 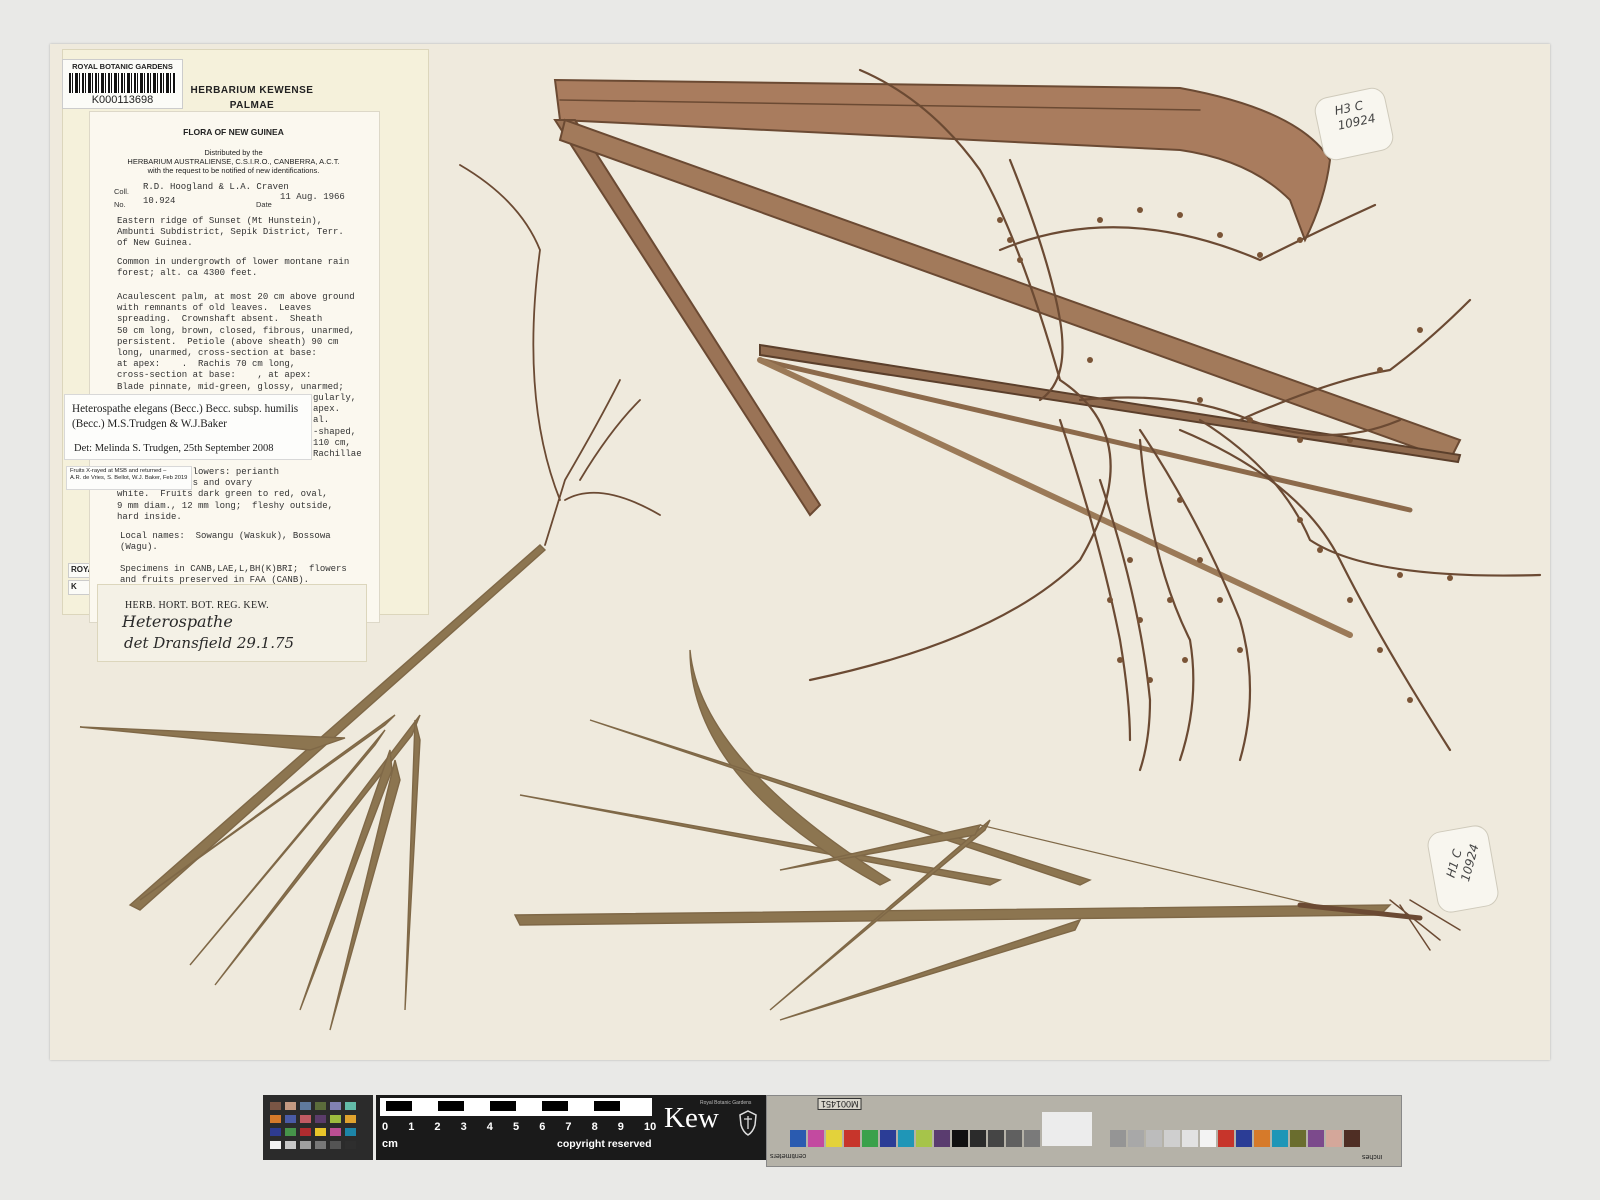 What do you see at coordinates (516, 1127) in the screenshot?
I see `scale-number: 5` at bounding box center [516, 1127].